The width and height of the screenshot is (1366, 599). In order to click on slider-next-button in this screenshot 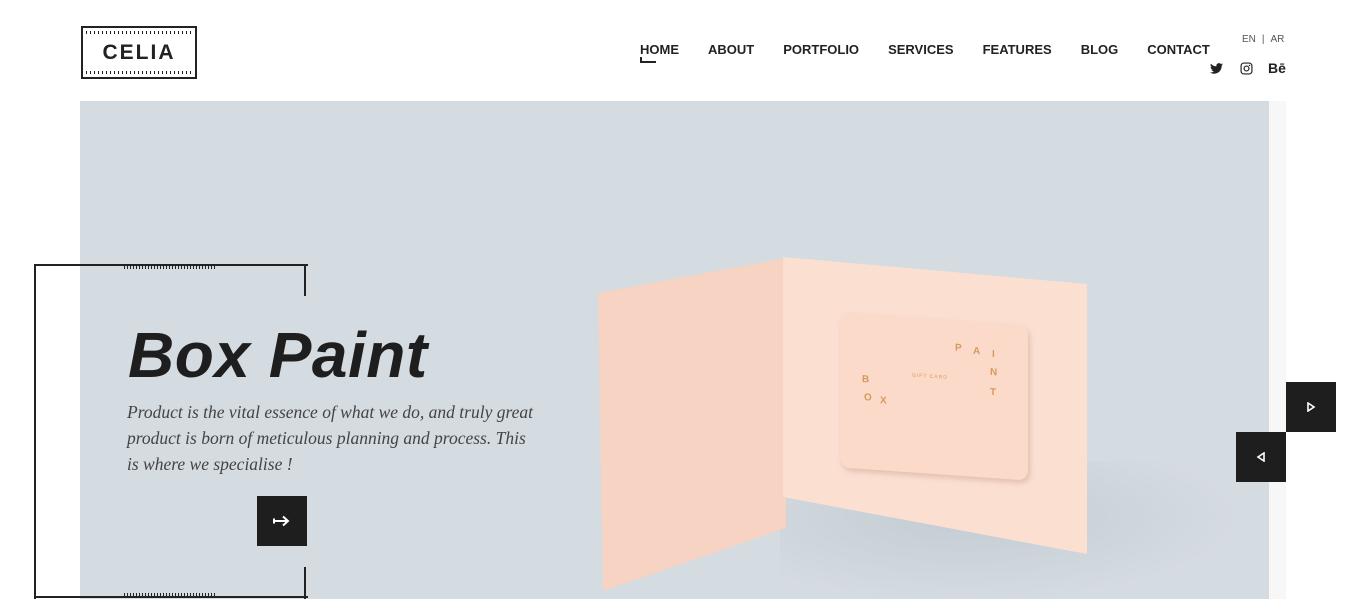, I will do `click(1311, 407)`.